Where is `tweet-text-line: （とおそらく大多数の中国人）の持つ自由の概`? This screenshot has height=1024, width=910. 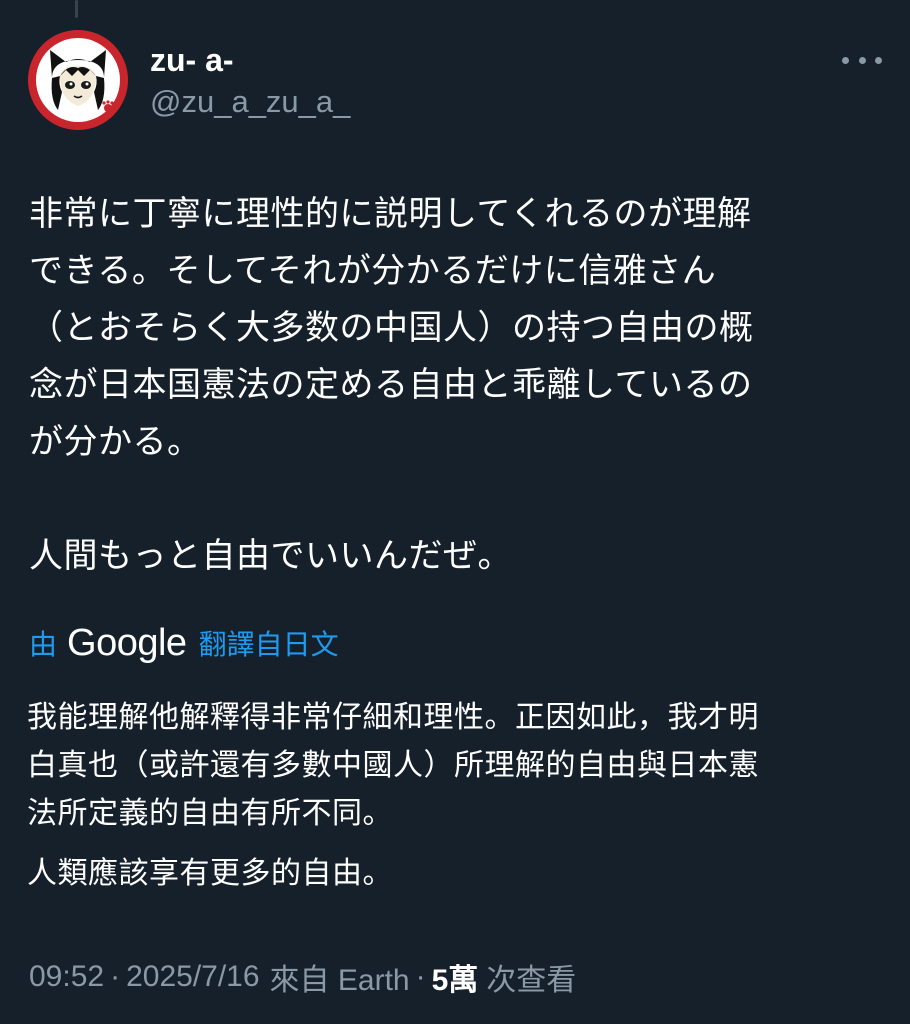
tweet-text-line: （とおそらく大多数の中国人）の持つ自由の概 is located at coordinates (391, 328).